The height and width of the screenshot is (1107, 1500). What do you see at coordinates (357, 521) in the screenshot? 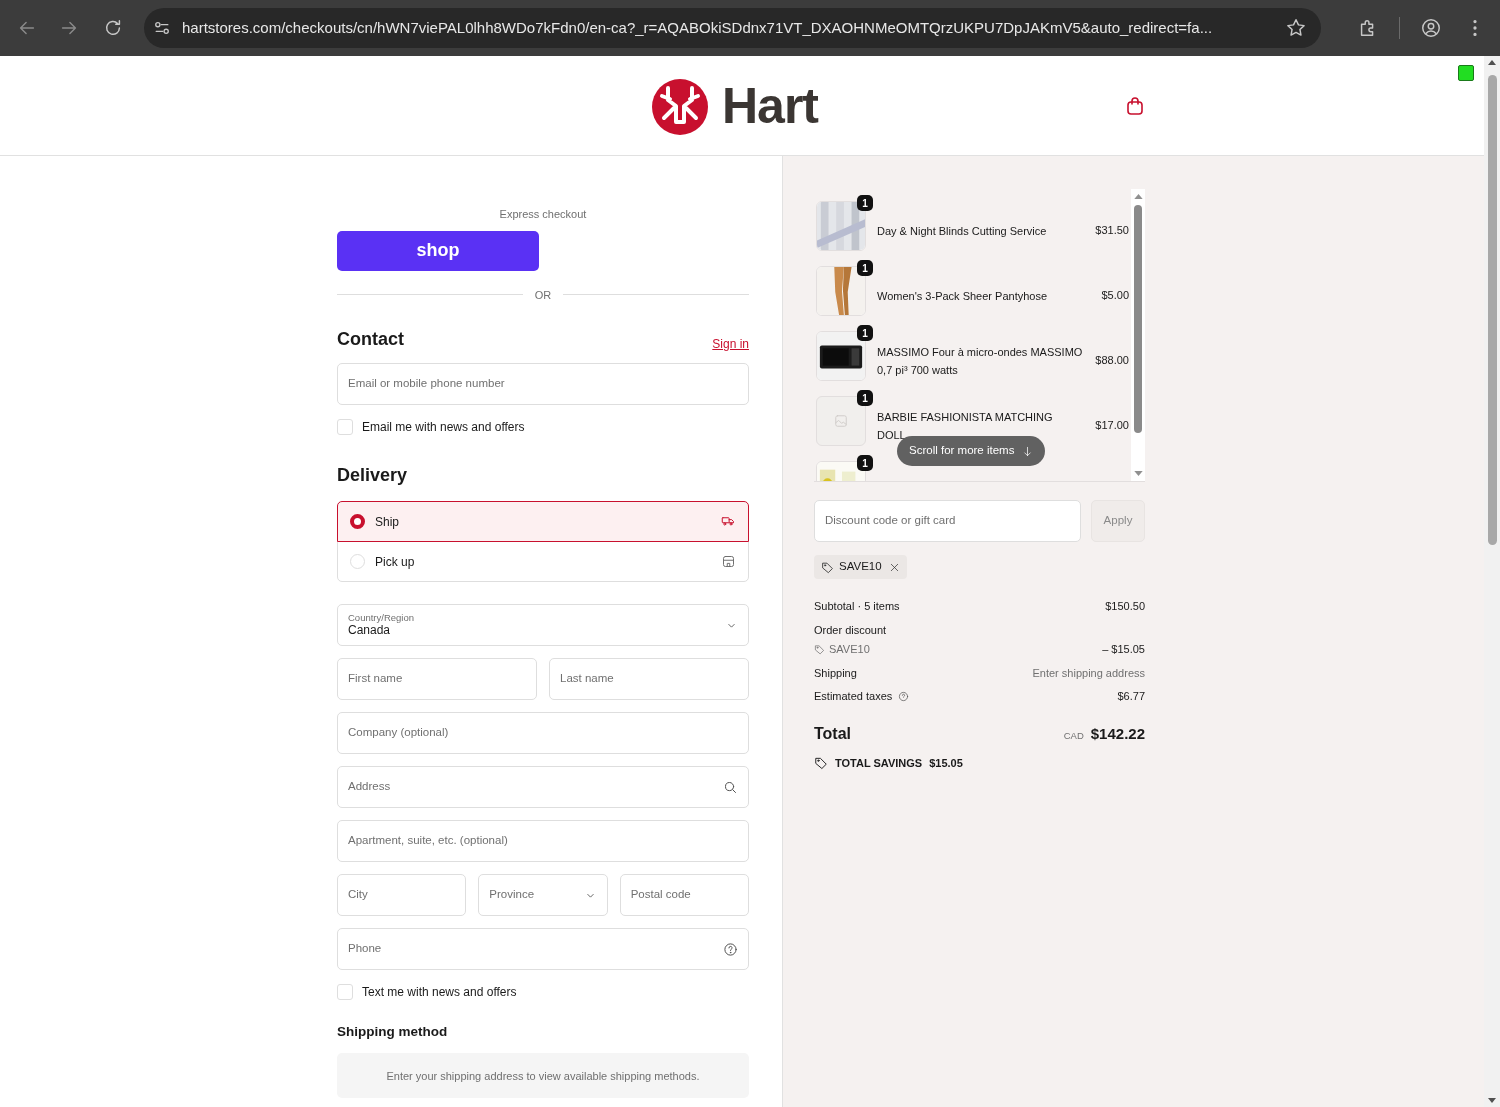
I see `radio-button` at bounding box center [357, 521].